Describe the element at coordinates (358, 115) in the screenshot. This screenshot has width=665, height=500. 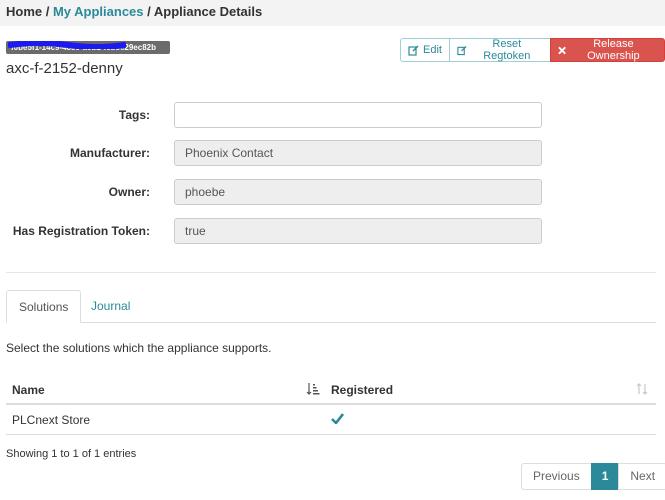
I see `tags-input` at that location.